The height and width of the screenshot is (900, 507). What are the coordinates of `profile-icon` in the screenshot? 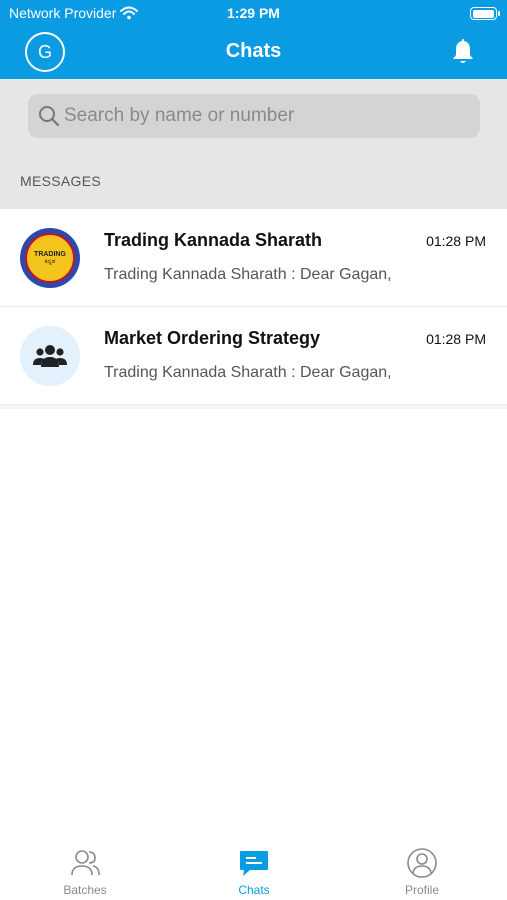 It's located at (422, 863).